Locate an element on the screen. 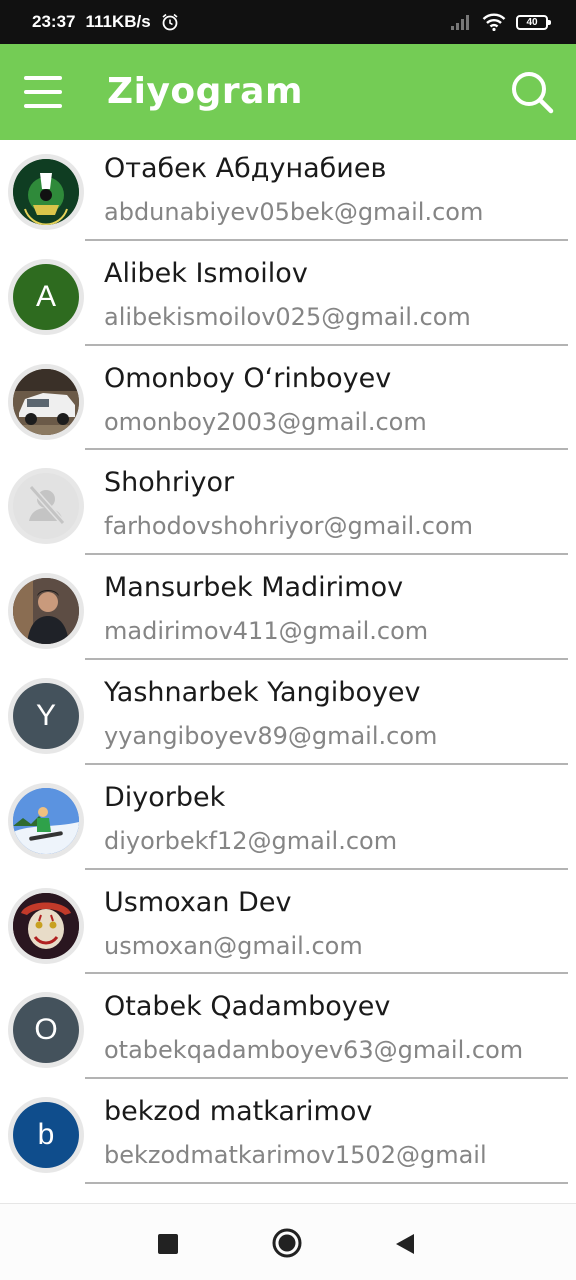 This screenshot has height=1280, width=576. battery-icon: 40 is located at coordinates (533, 22).